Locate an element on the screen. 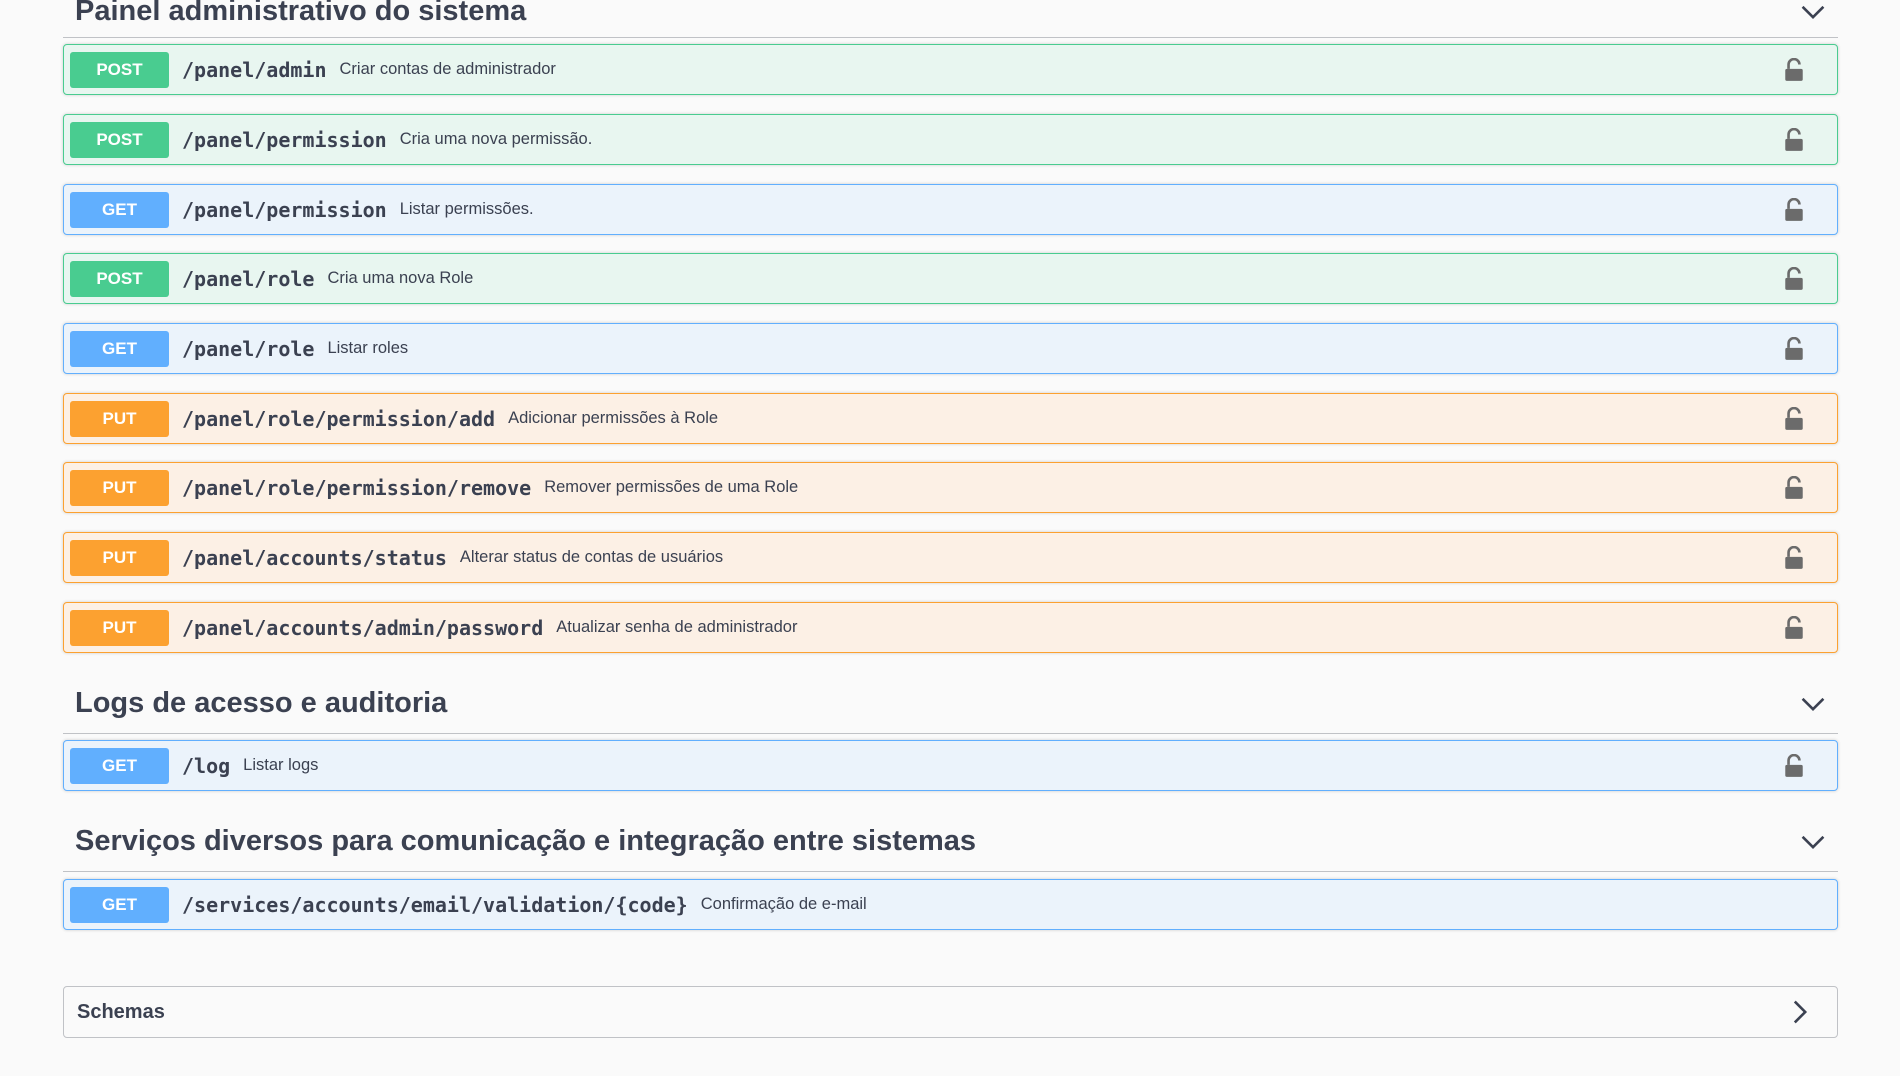 The width and height of the screenshot is (1900, 1076). operation-path: /log is located at coordinates (206, 765).